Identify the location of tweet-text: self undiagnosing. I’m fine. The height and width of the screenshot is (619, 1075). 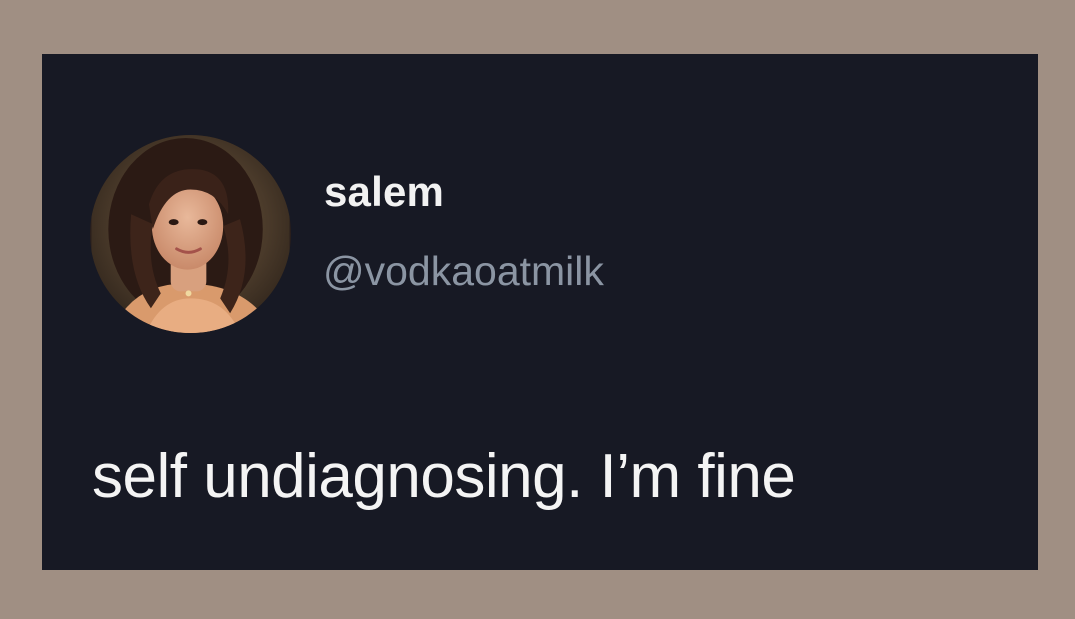
(444, 476).